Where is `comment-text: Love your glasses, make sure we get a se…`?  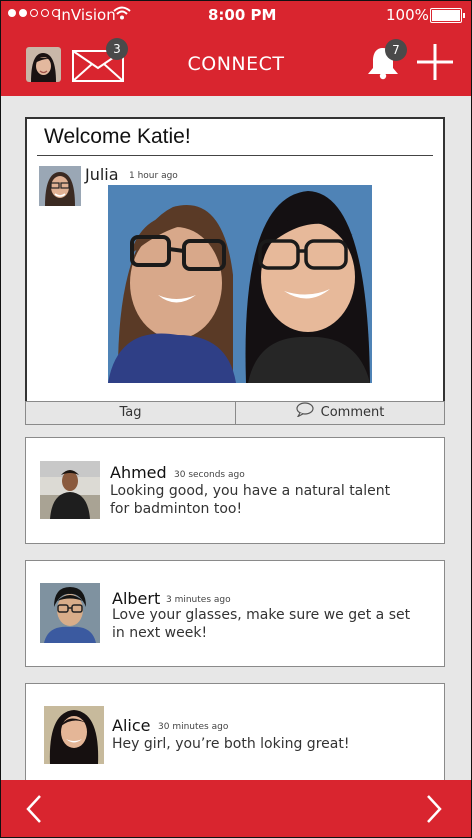
comment-text: Love your glasses, make sure we get a se… is located at coordinates (261, 624).